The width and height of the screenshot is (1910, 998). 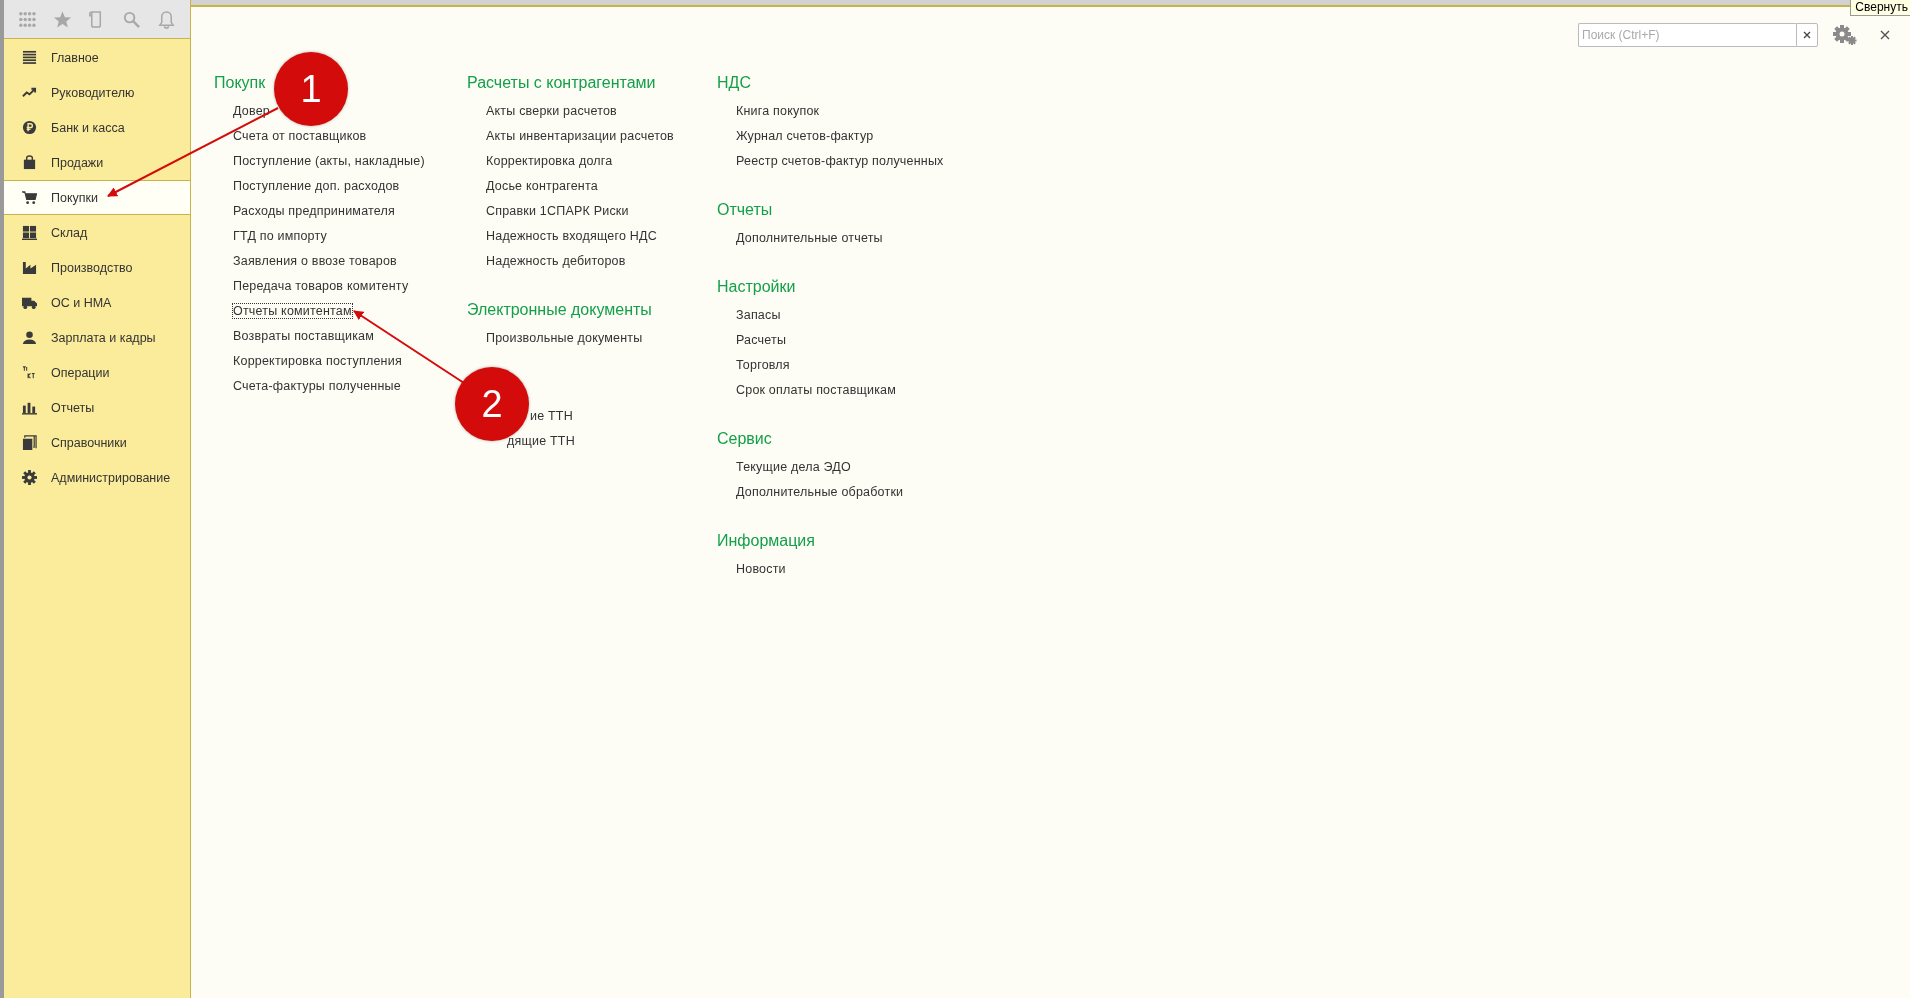 I want to click on menu-link: Произвольные документы, so click(x=564, y=337).